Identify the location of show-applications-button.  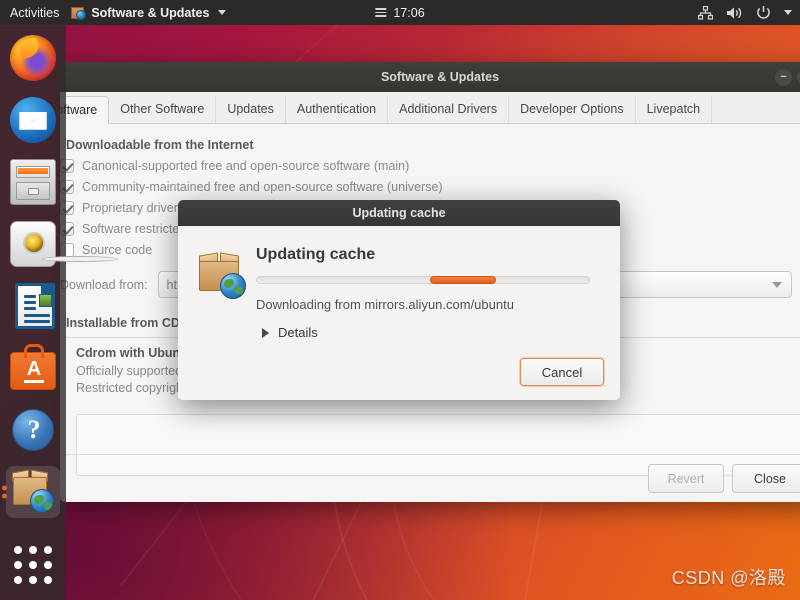
(33, 565).